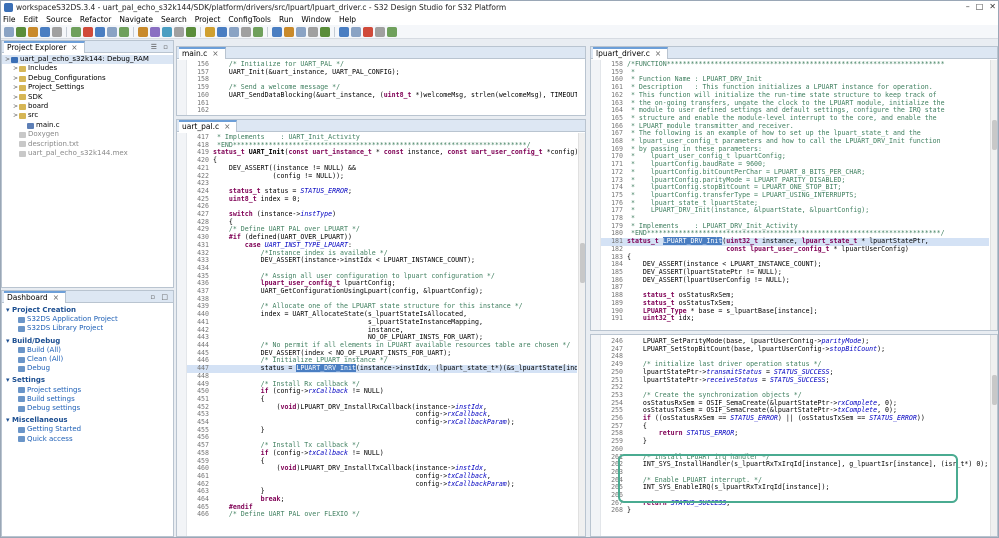 This screenshot has height=538, width=999. I want to click on close-icon: ✕, so click(992, 6).